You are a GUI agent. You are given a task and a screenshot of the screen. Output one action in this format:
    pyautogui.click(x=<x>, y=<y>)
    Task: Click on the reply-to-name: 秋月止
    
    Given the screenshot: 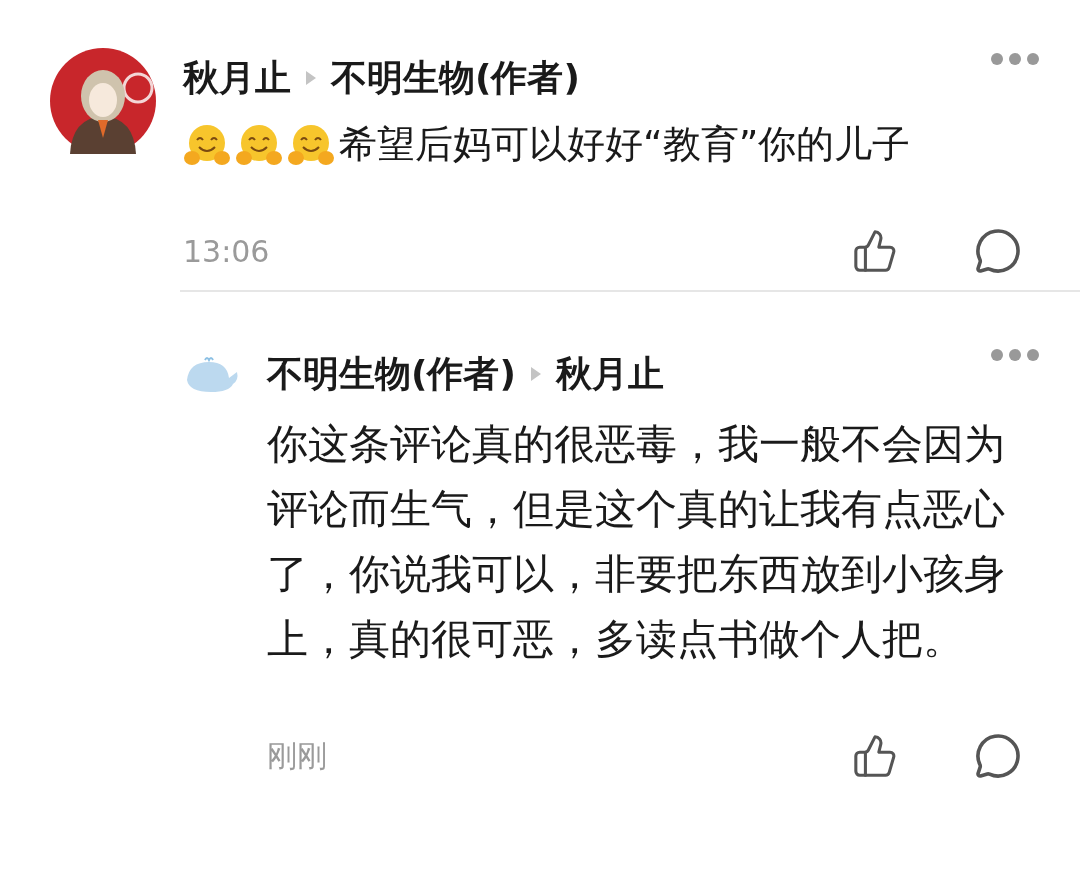 What is the action you would take?
    pyautogui.click(x=609, y=374)
    